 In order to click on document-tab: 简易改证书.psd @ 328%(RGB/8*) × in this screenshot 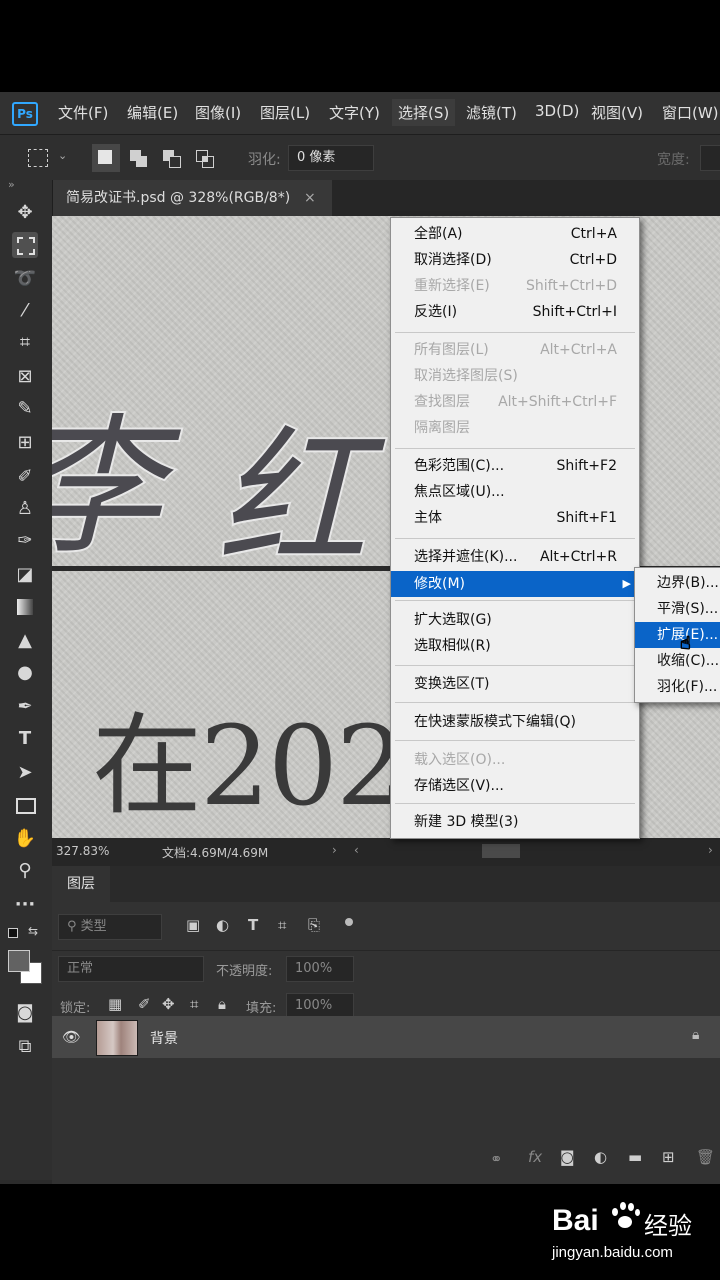, I will do `click(192, 198)`.